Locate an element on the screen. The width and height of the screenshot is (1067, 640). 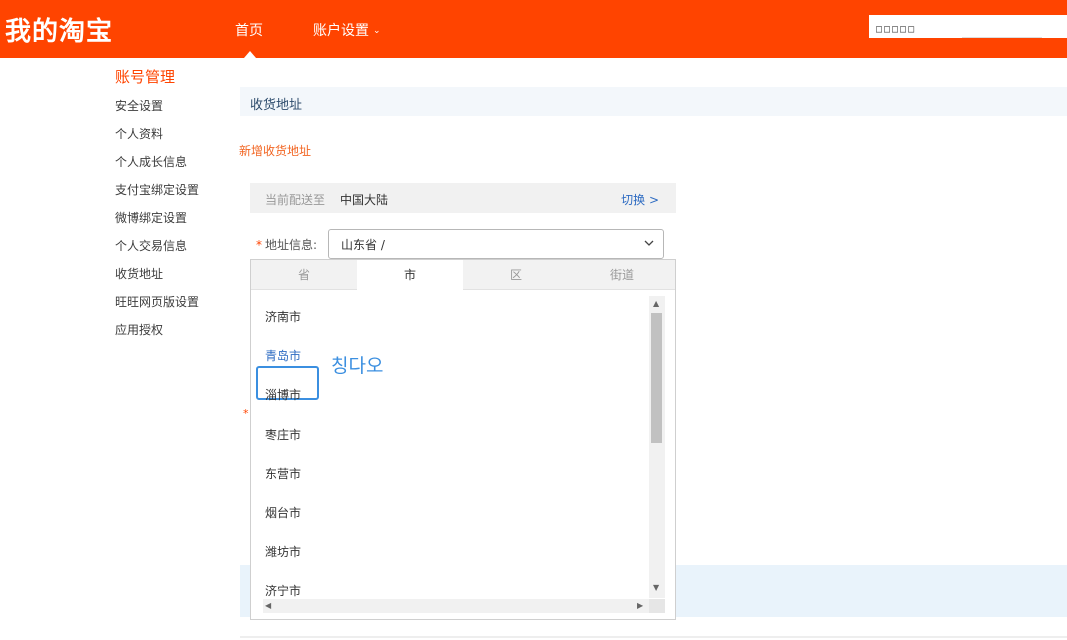
nav-home-link: 首页 is located at coordinates (249, 30).